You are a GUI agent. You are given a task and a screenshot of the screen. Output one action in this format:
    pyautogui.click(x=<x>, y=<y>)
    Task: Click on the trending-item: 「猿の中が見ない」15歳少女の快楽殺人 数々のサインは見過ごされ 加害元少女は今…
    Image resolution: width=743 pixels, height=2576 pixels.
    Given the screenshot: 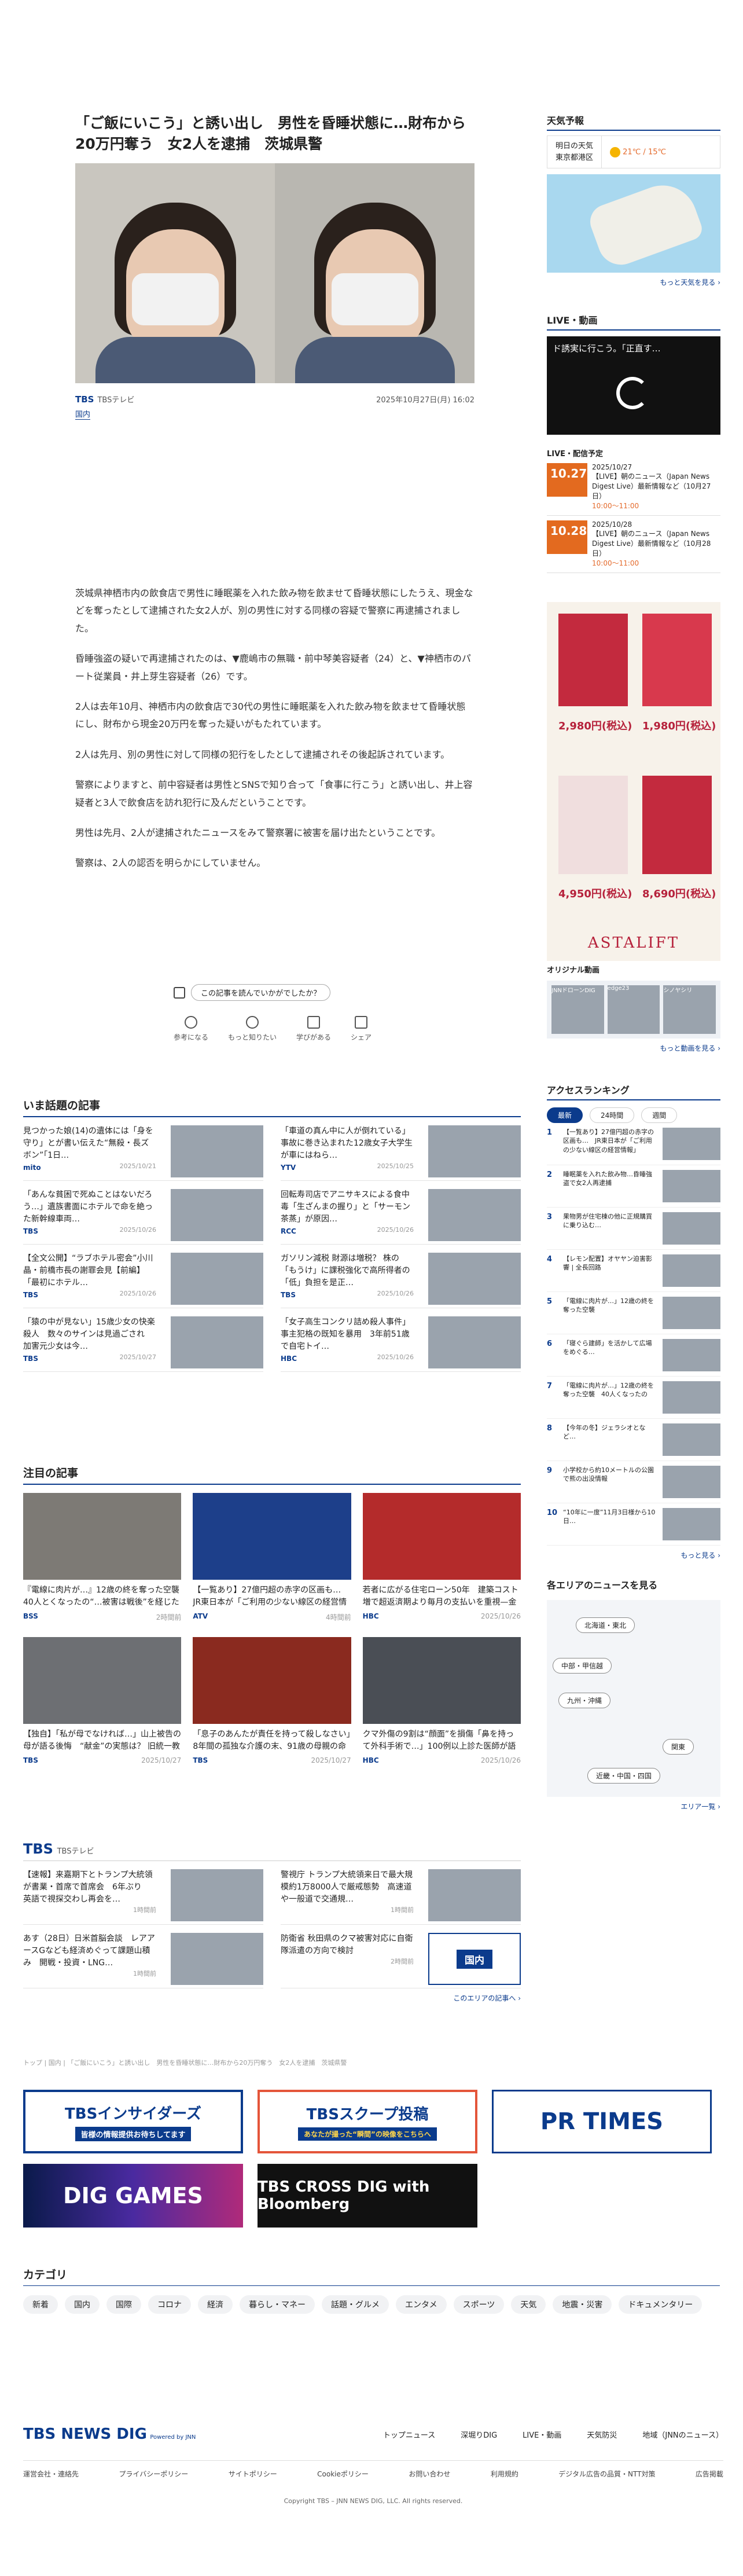 What is the action you would take?
    pyautogui.click(x=143, y=1340)
    